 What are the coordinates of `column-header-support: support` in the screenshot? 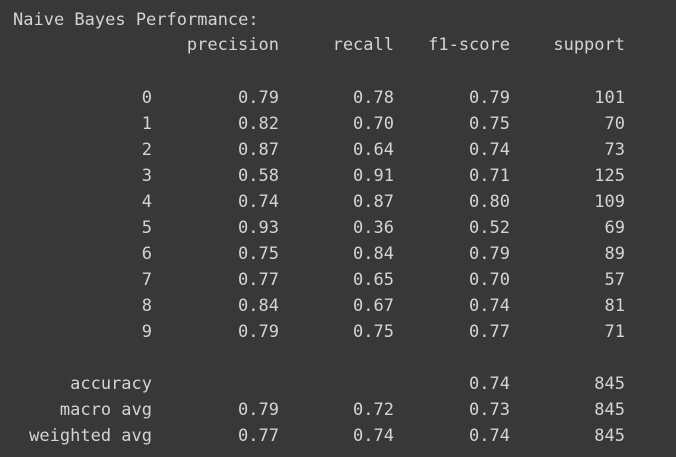 It's located at (589, 45).